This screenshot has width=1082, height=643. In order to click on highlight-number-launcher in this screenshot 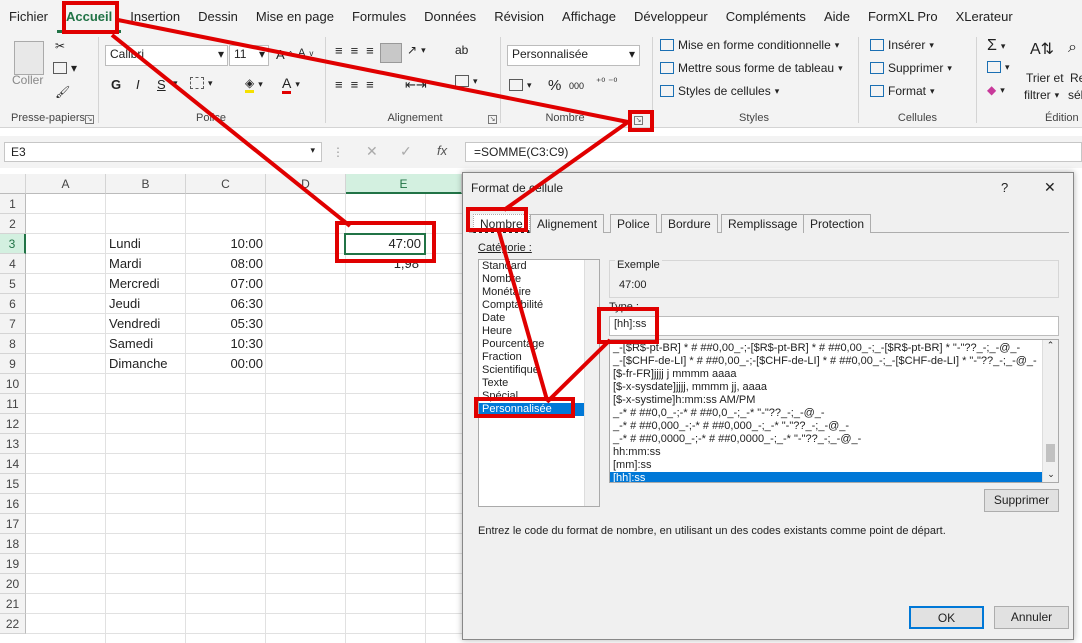, I will do `click(641, 121)`.